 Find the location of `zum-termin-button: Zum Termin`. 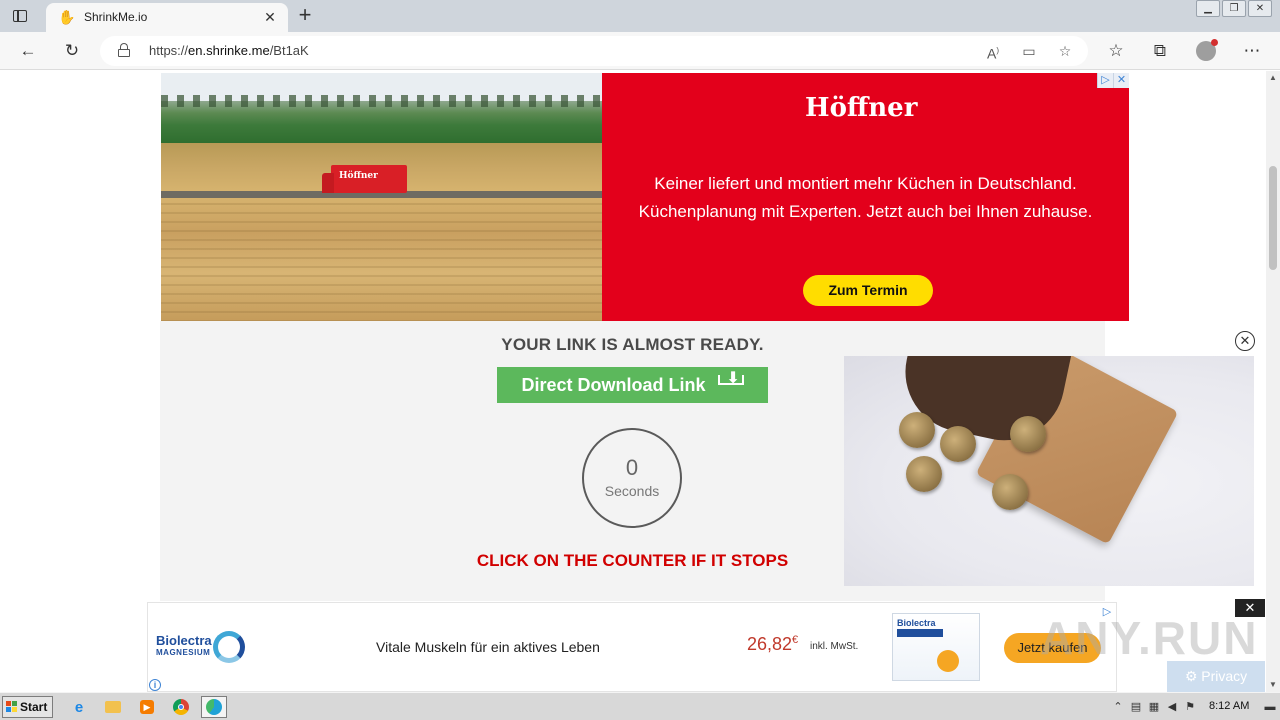

zum-termin-button: Zum Termin is located at coordinates (868, 290).